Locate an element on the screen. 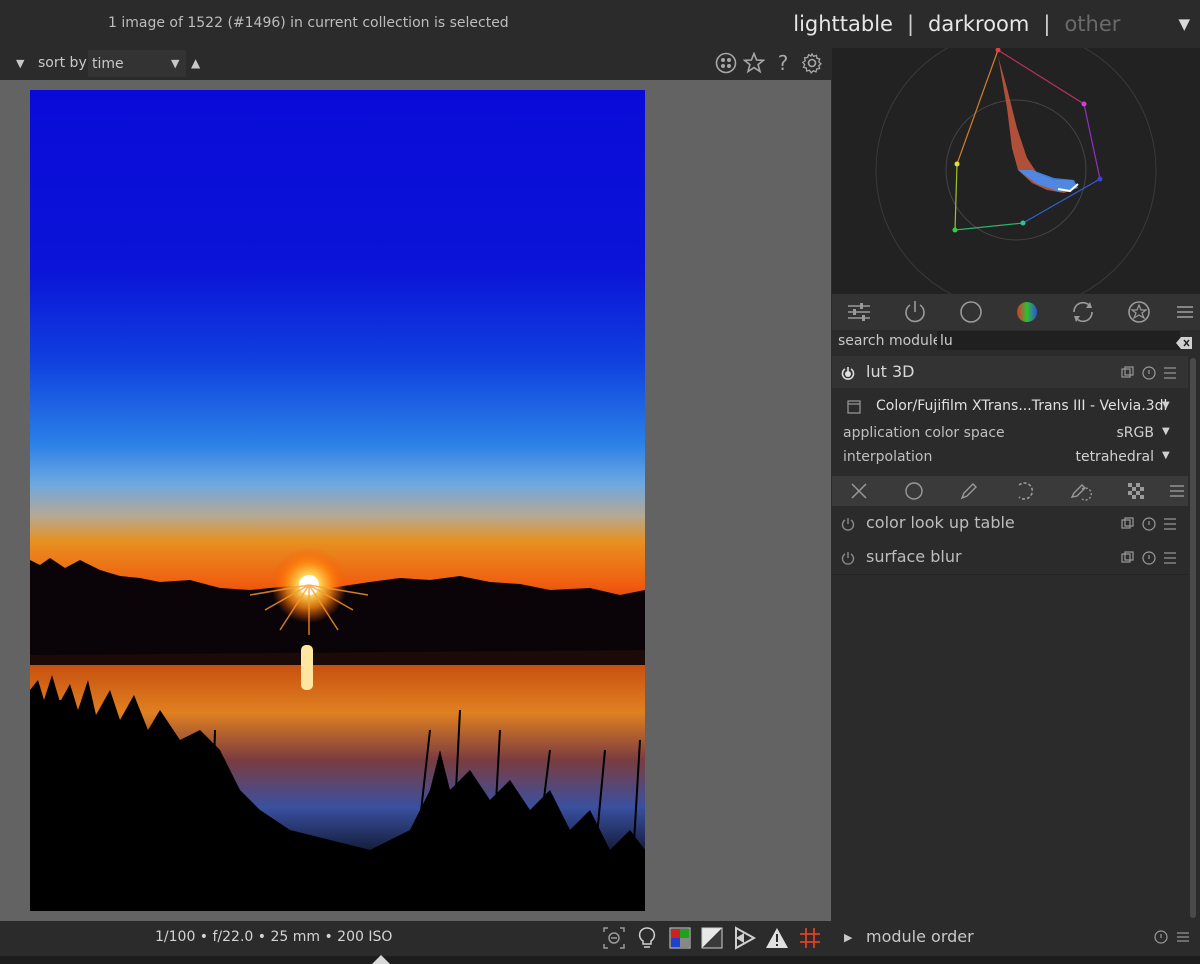 The height and width of the screenshot is (964, 1200). star-icon is located at coordinates (754, 62).